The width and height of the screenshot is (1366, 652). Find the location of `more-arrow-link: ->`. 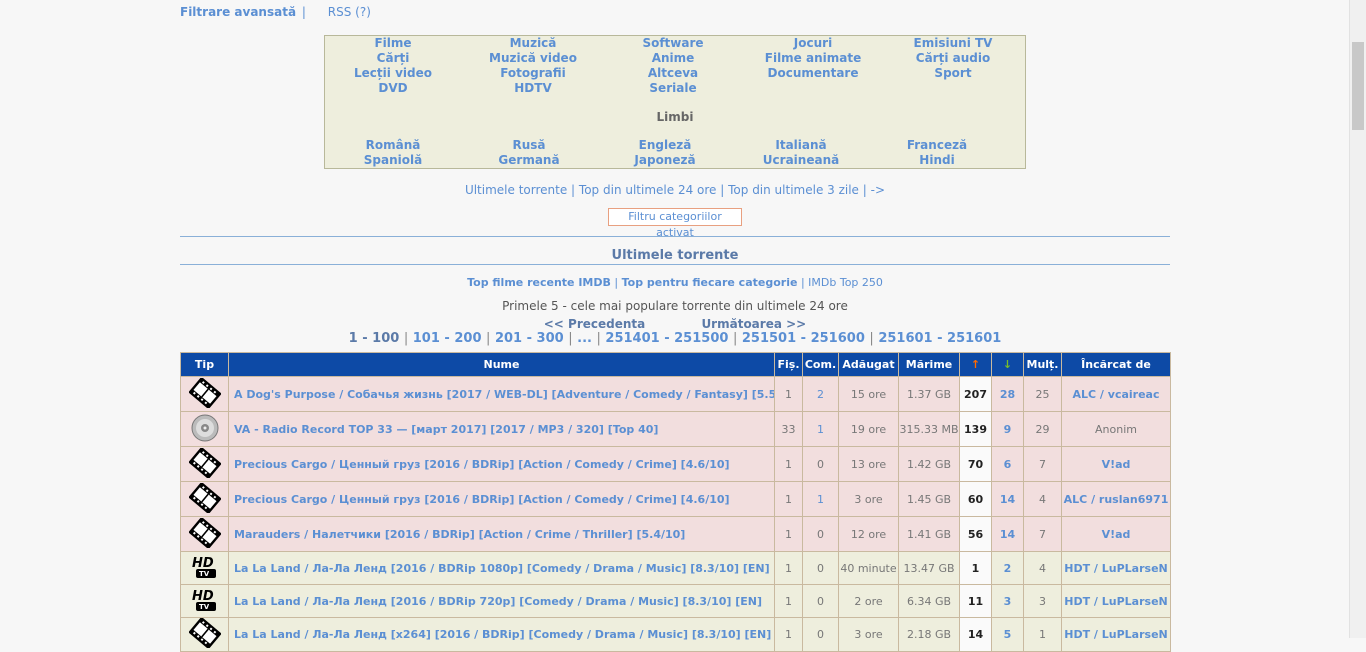

more-arrow-link: -> is located at coordinates (878, 190).